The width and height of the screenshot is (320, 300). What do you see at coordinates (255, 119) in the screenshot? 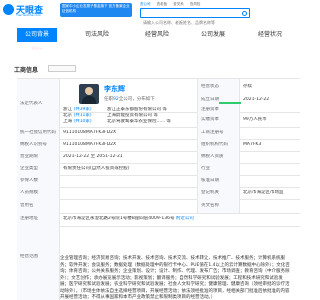
I see `paid-capital-value: 99万人民币` at bounding box center [255, 119].